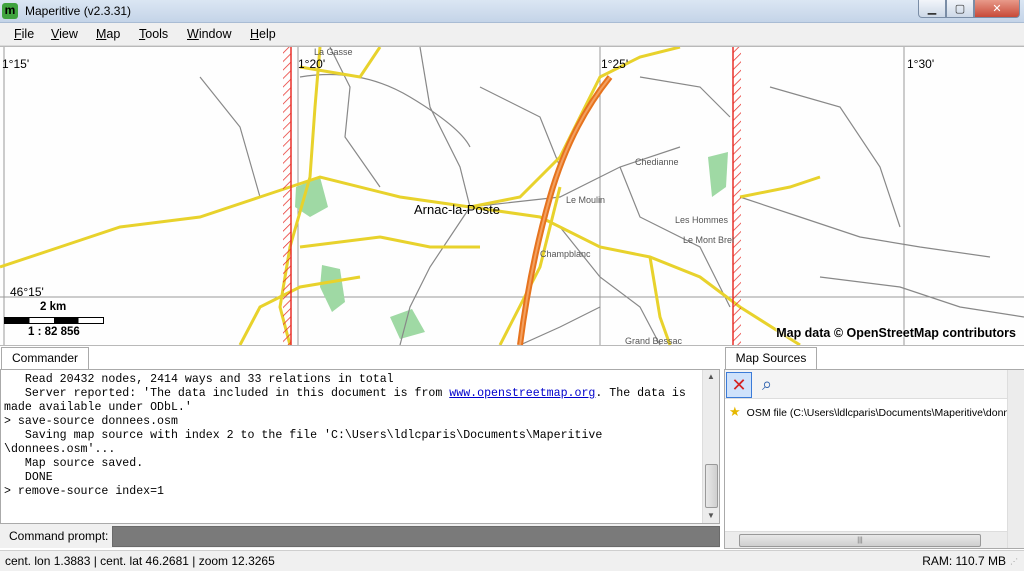  I want to click on command-prompt-label: Command prompt:, so click(59, 536).